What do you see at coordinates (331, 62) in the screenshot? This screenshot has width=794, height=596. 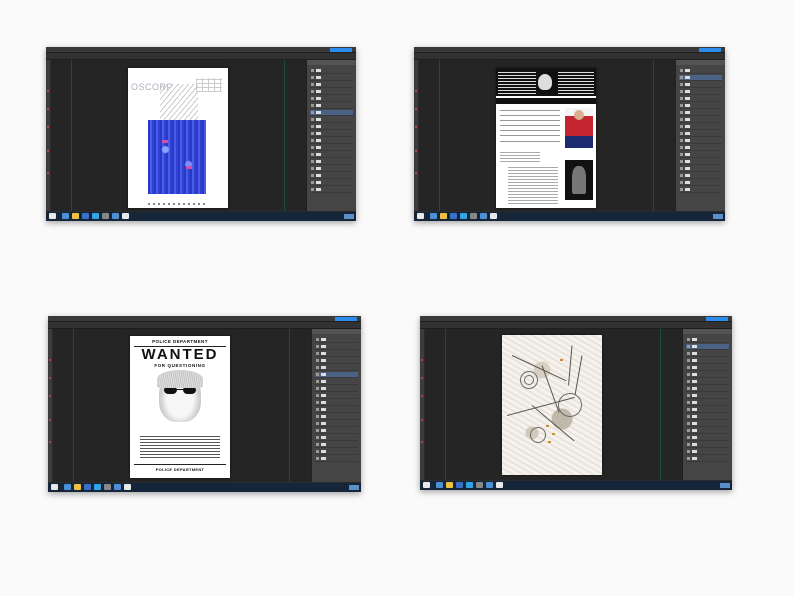 I see `panel-tabs` at bounding box center [331, 62].